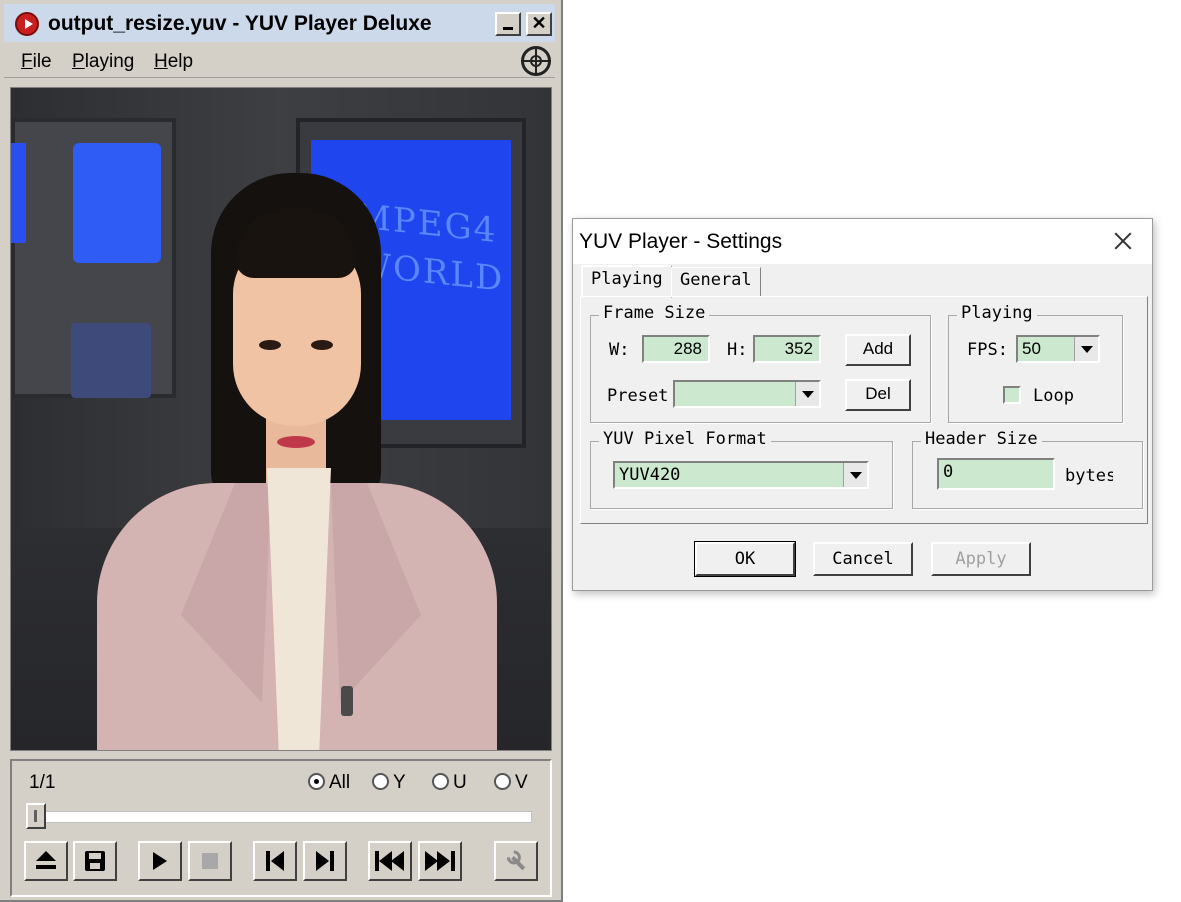 The width and height of the screenshot is (1181, 902). What do you see at coordinates (654, 313) in the screenshot?
I see `frame-size-label: Frame Size` at bounding box center [654, 313].